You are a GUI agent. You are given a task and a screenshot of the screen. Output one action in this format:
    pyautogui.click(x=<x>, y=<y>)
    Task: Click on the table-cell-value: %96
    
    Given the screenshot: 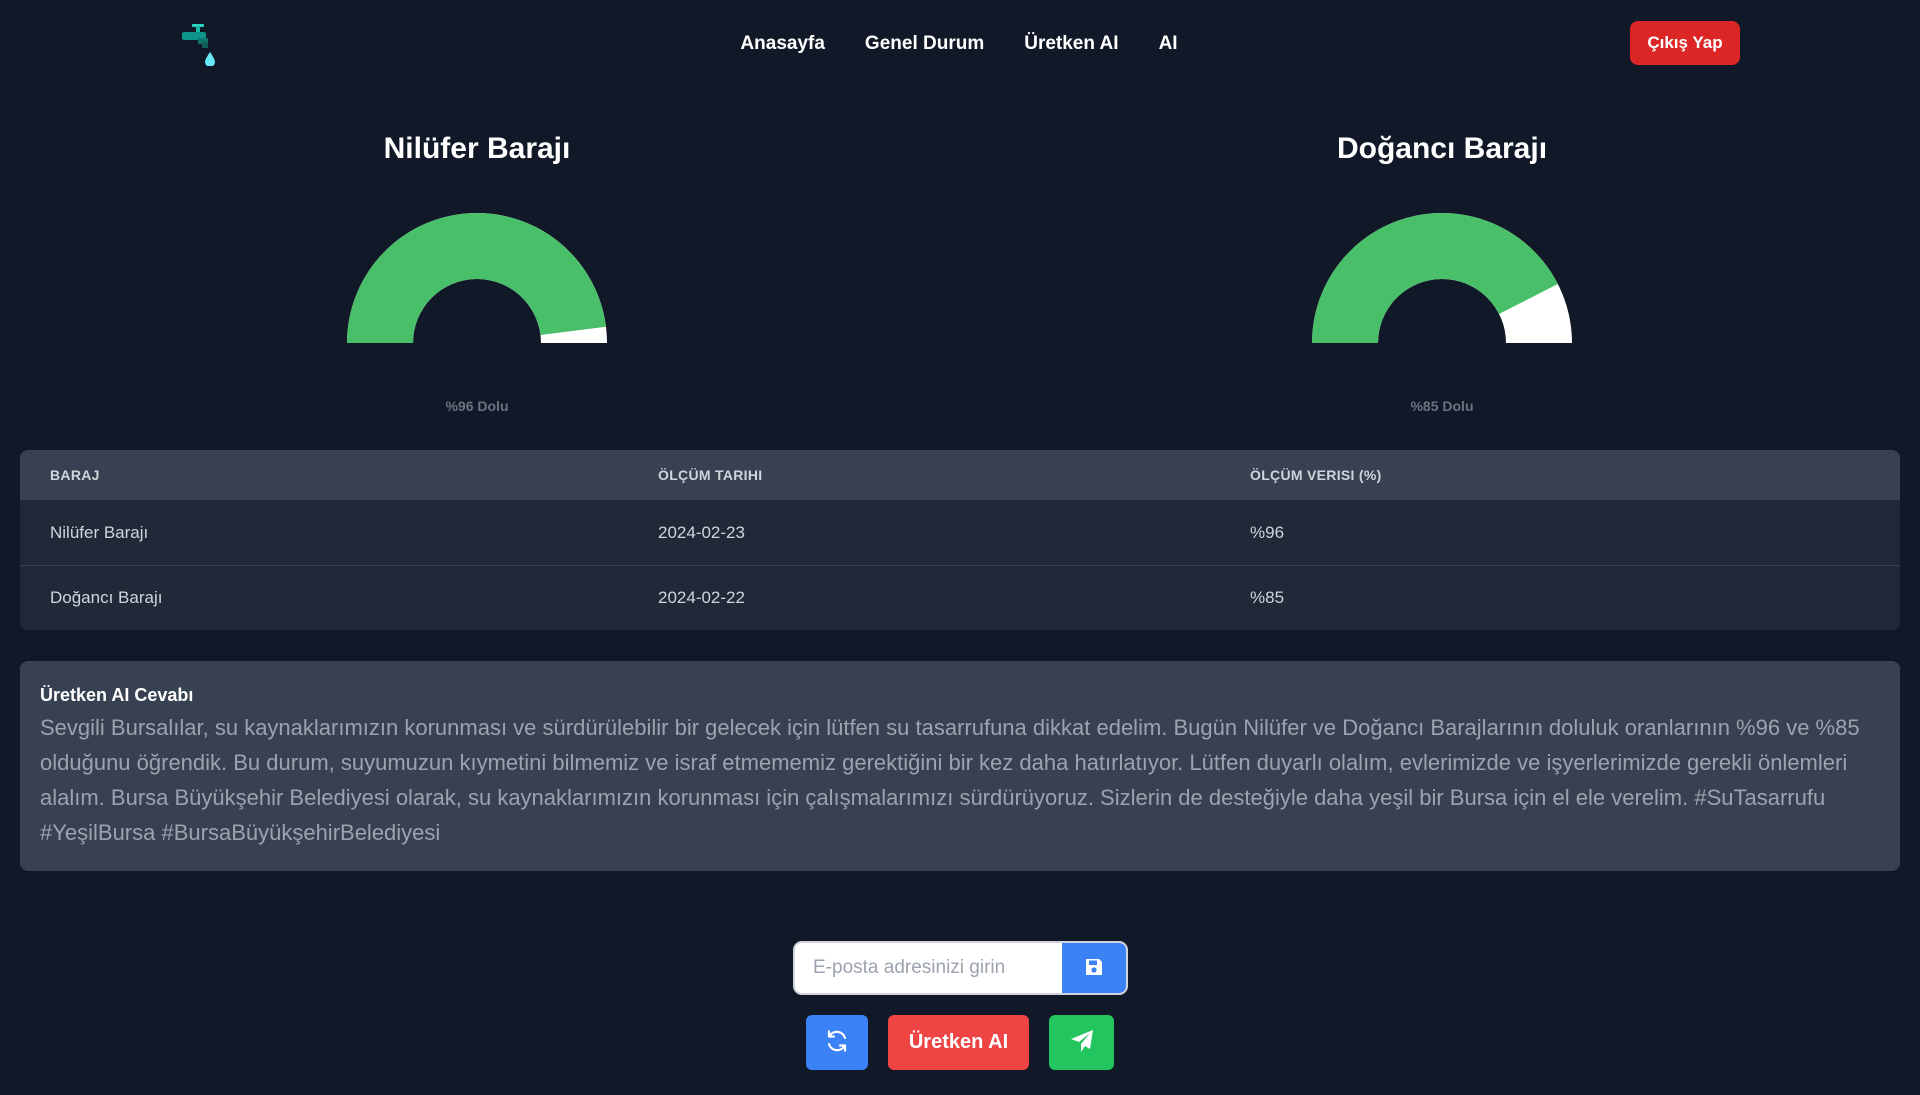 What is the action you would take?
    pyautogui.click(x=1267, y=532)
    